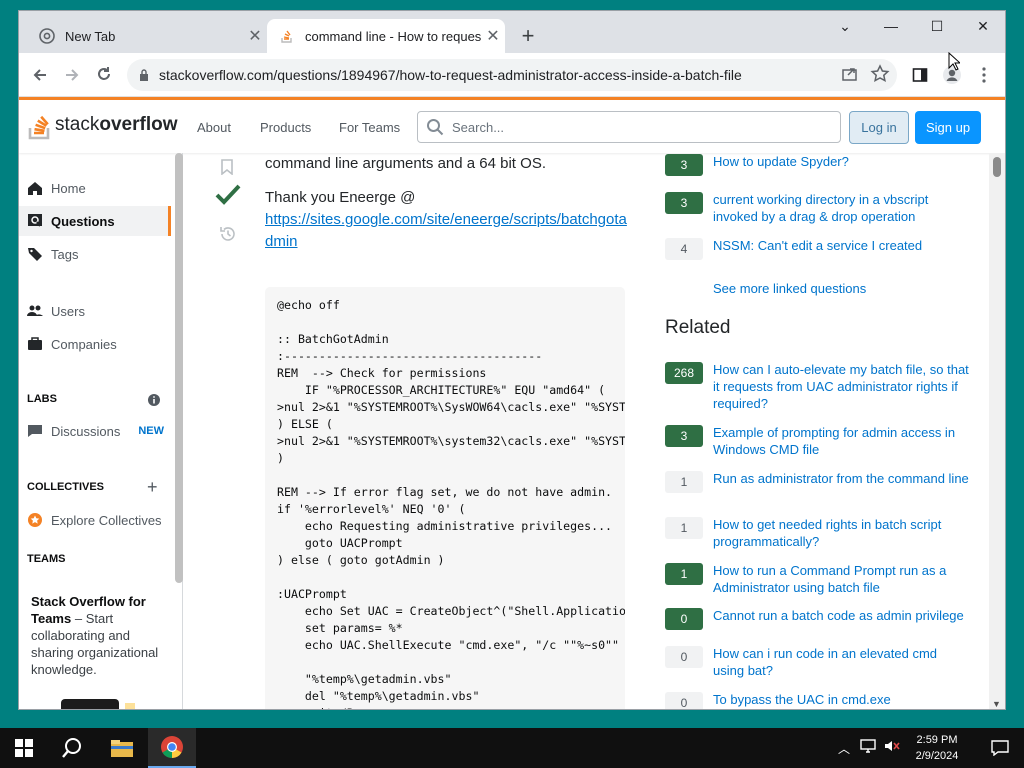 This screenshot has width=1024, height=768. Describe the element at coordinates (35, 254) in the screenshot. I see `tag-icon` at that location.